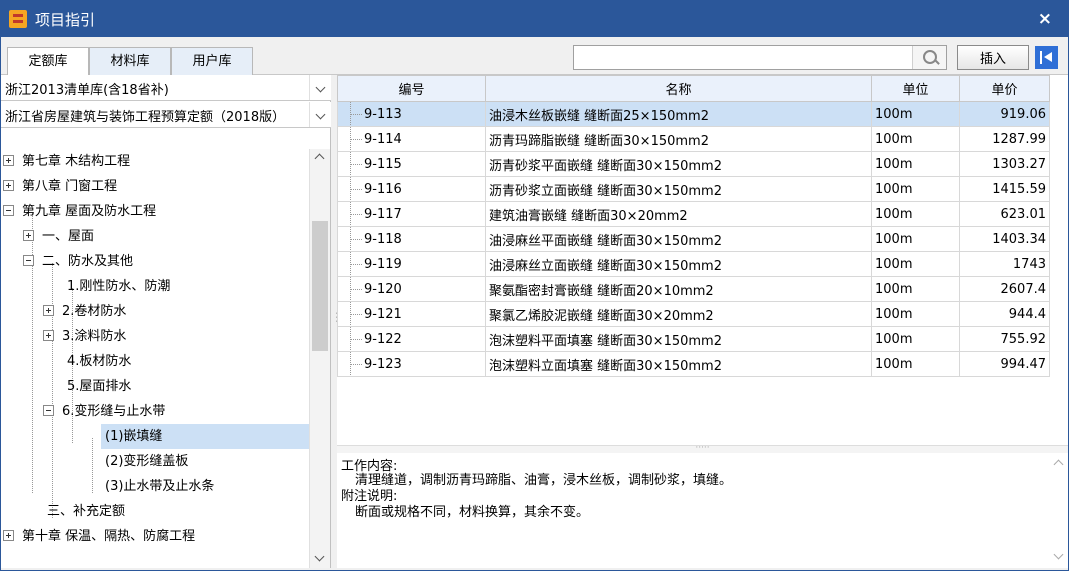  Describe the element at coordinates (320, 286) in the screenshot. I see `scrollbar-thumb` at that location.